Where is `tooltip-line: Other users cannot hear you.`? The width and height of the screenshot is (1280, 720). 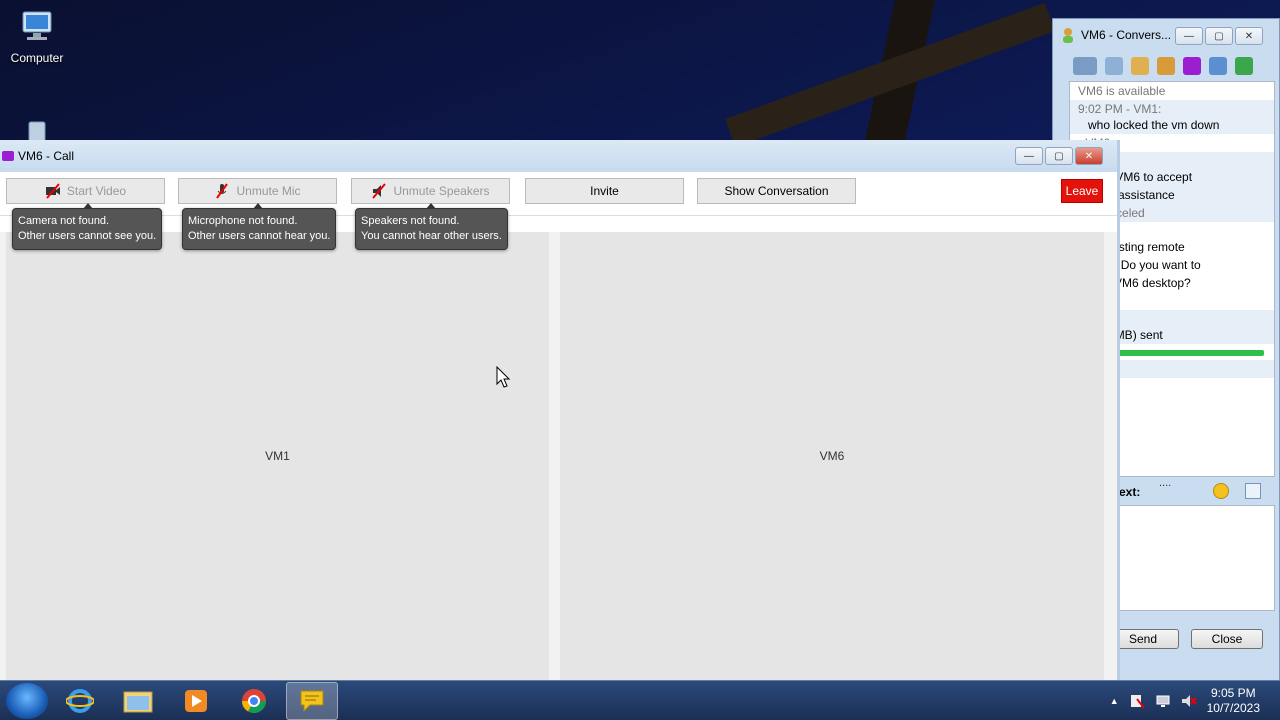
tooltip-line: Other users cannot hear you. is located at coordinates (259, 236).